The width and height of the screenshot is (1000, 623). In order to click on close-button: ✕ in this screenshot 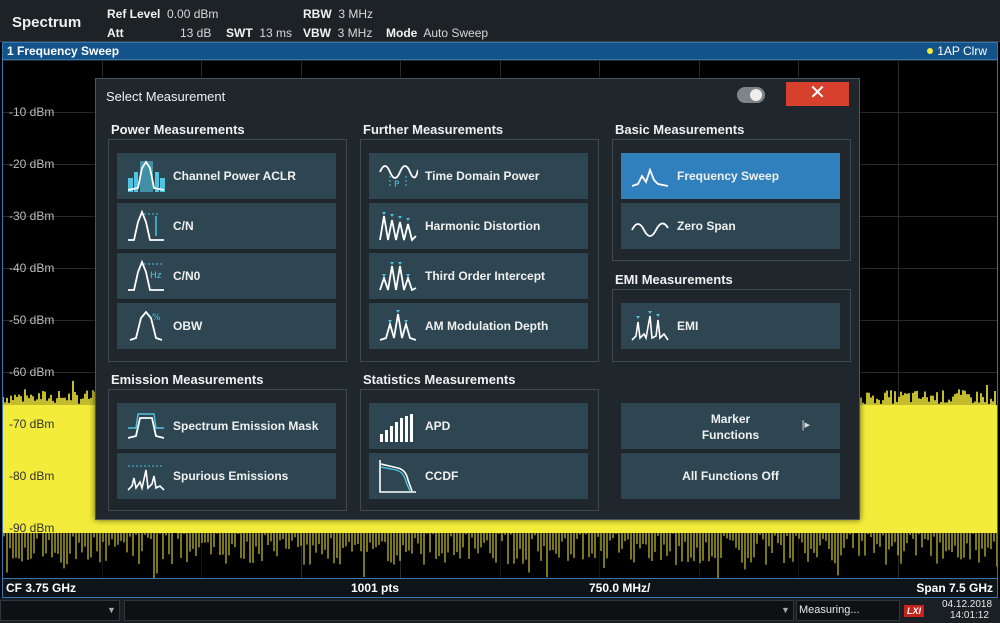, I will do `click(817, 94)`.